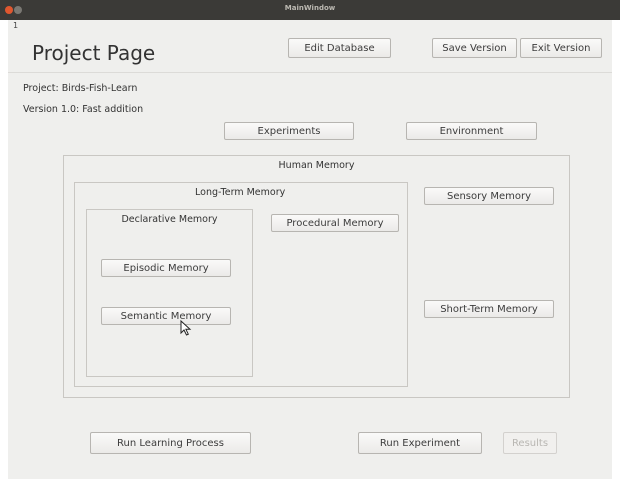 This screenshot has width=620, height=479. I want to click on results-button: Results, so click(530, 443).